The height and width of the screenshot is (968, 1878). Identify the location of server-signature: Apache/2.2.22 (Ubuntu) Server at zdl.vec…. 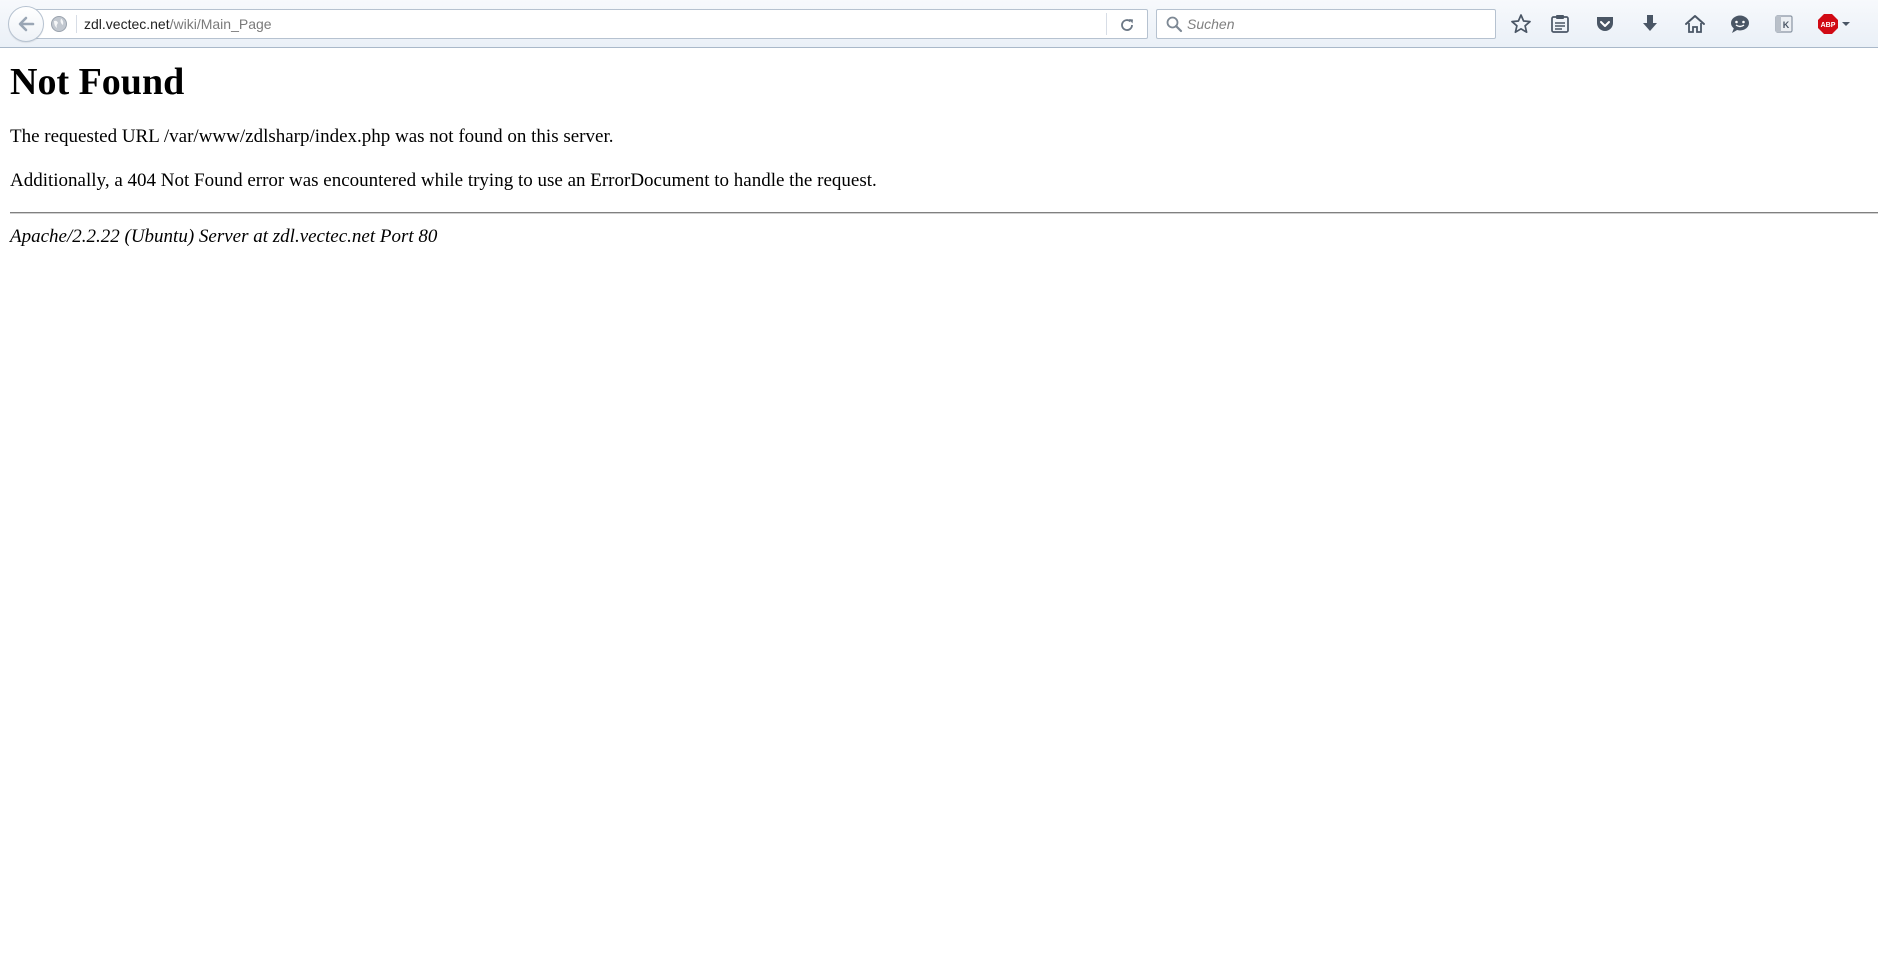
(224, 236).